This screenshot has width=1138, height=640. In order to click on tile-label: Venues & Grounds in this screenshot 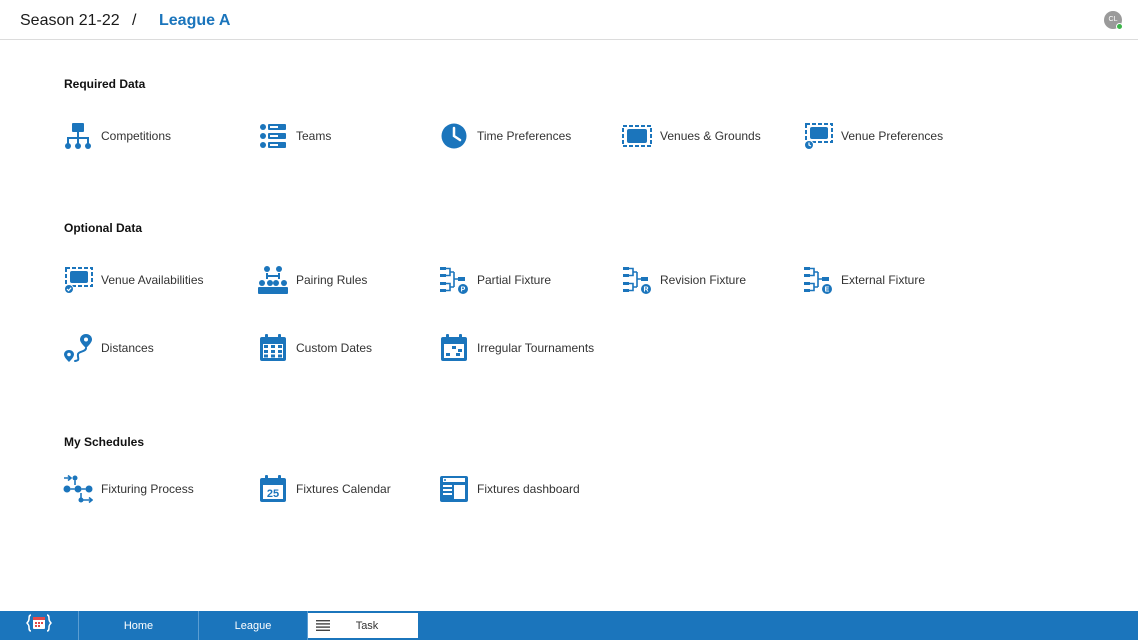, I will do `click(710, 136)`.